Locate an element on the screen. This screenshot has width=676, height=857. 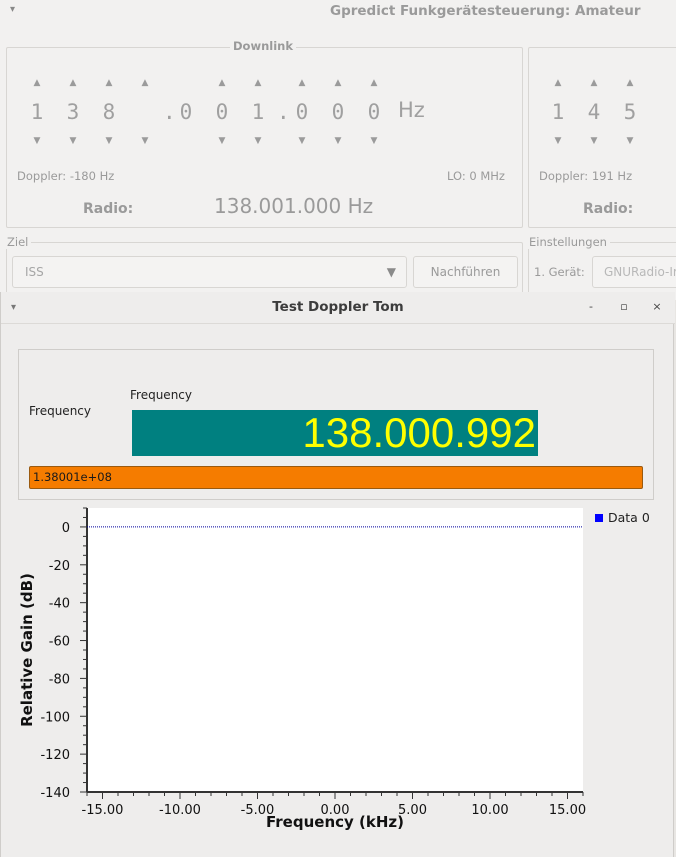
uplink-doppler: Doppler: 191 Hz is located at coordinates (586, 176).